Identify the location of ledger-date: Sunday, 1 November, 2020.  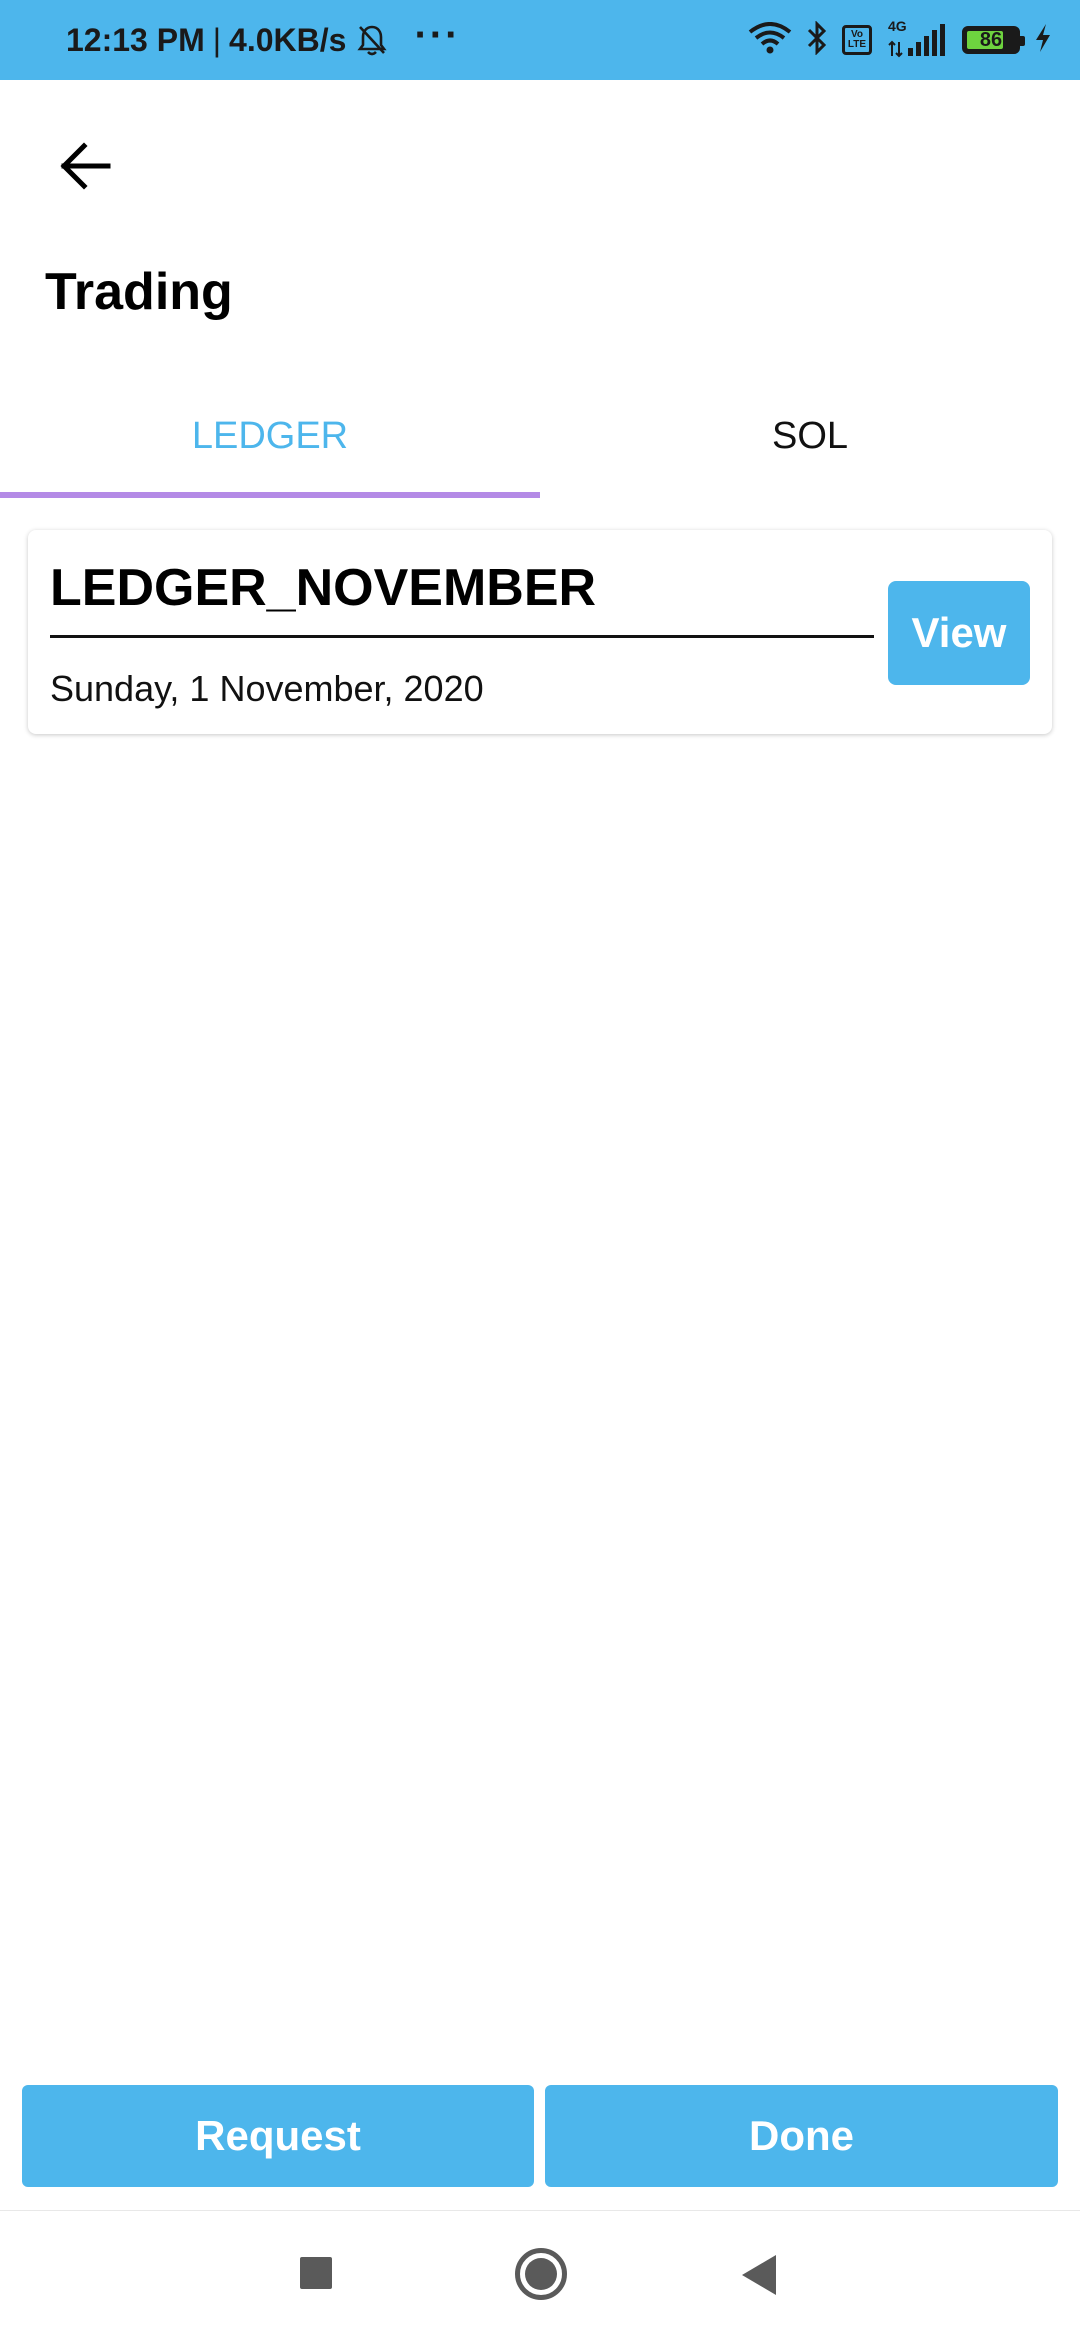
(267, 688).